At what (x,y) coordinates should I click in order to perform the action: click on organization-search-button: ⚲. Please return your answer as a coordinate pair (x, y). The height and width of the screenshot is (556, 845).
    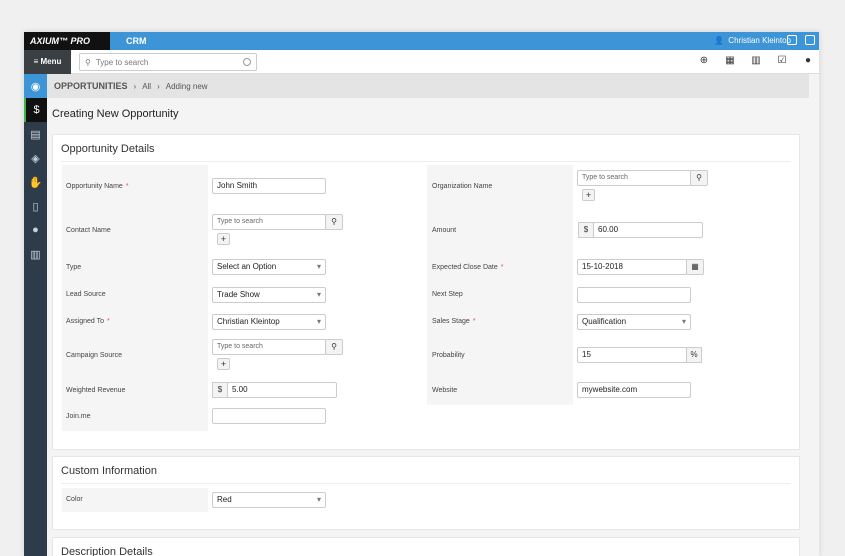
    Looking at the image, I should click on (699, 178).